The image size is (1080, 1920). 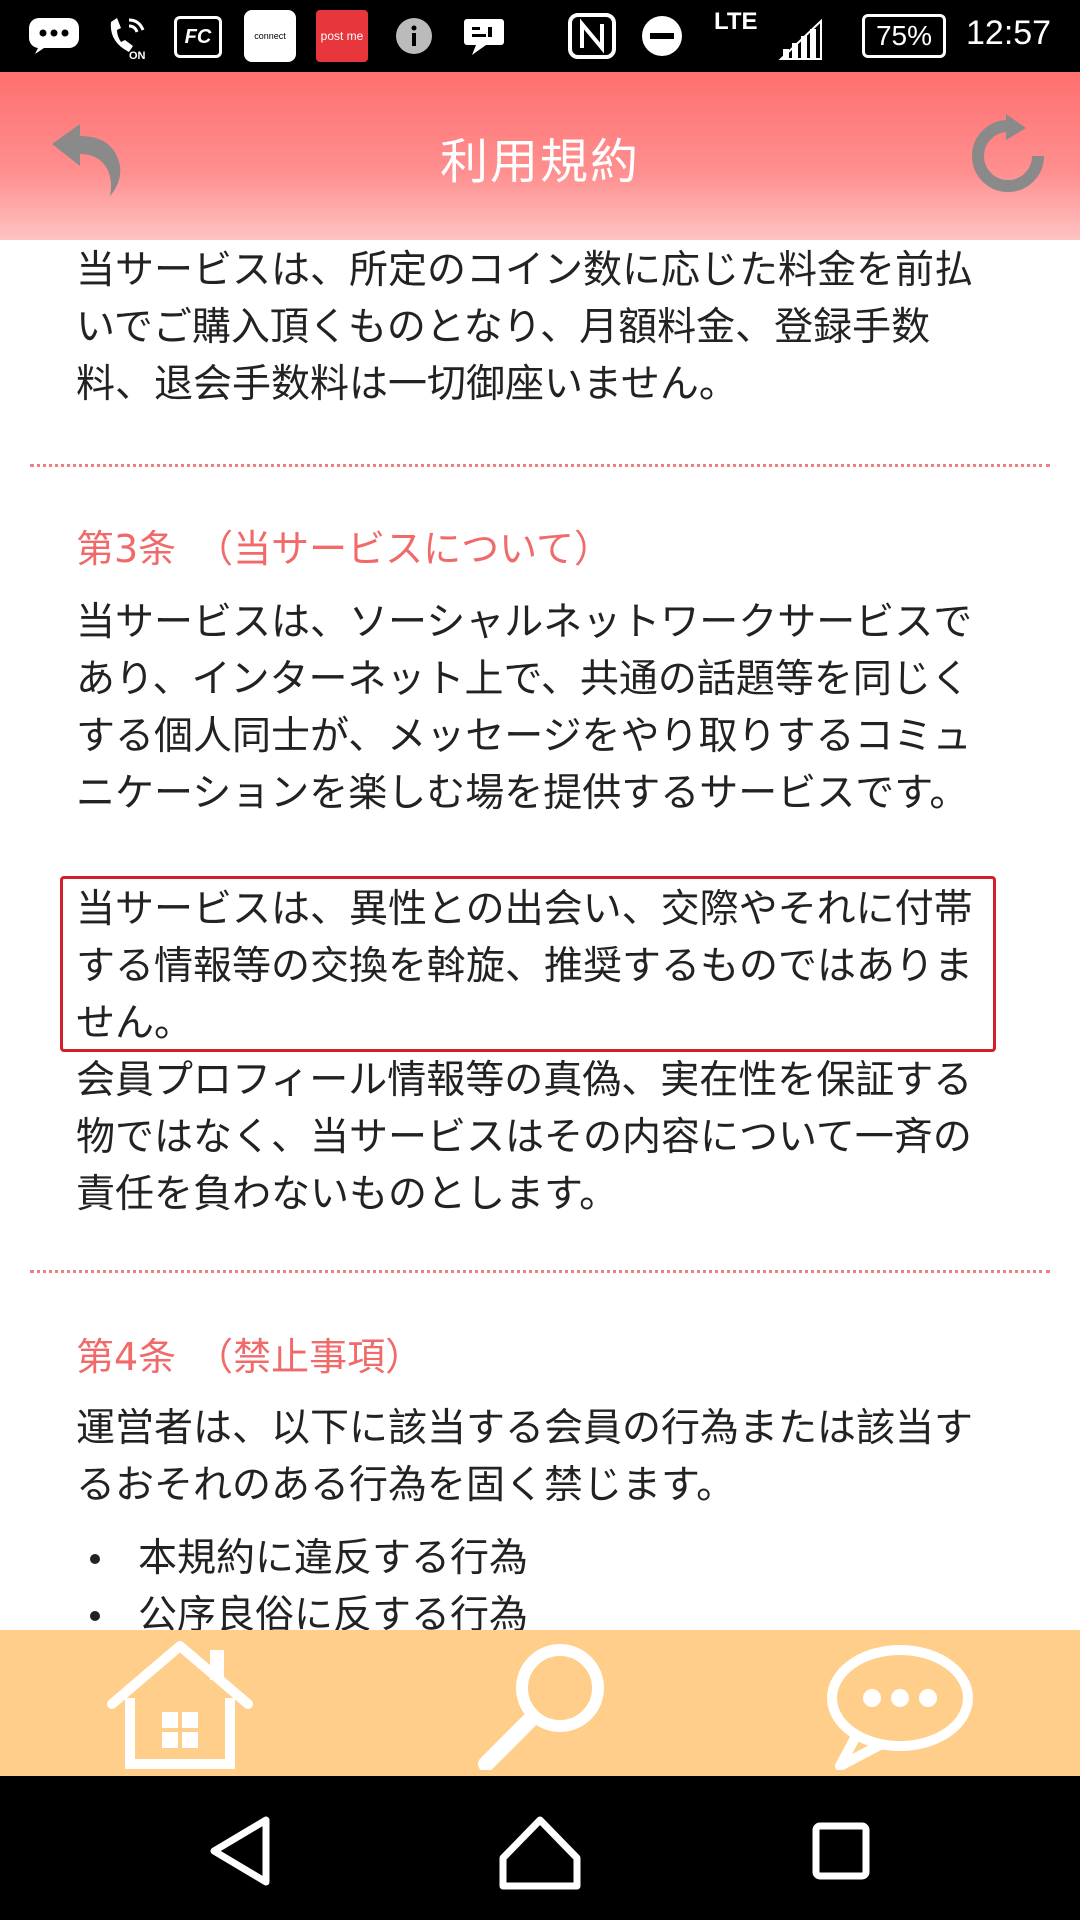 What do you see at coordinates (198, 37) in the screenshot?
I see `fc-app-icon: FC` at bounding box center [198, 37].